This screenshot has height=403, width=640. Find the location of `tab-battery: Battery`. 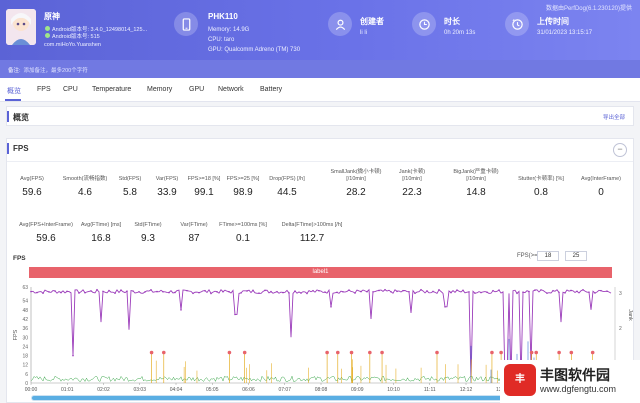

tab-battery: Battery is located at coordinates (271, 89).